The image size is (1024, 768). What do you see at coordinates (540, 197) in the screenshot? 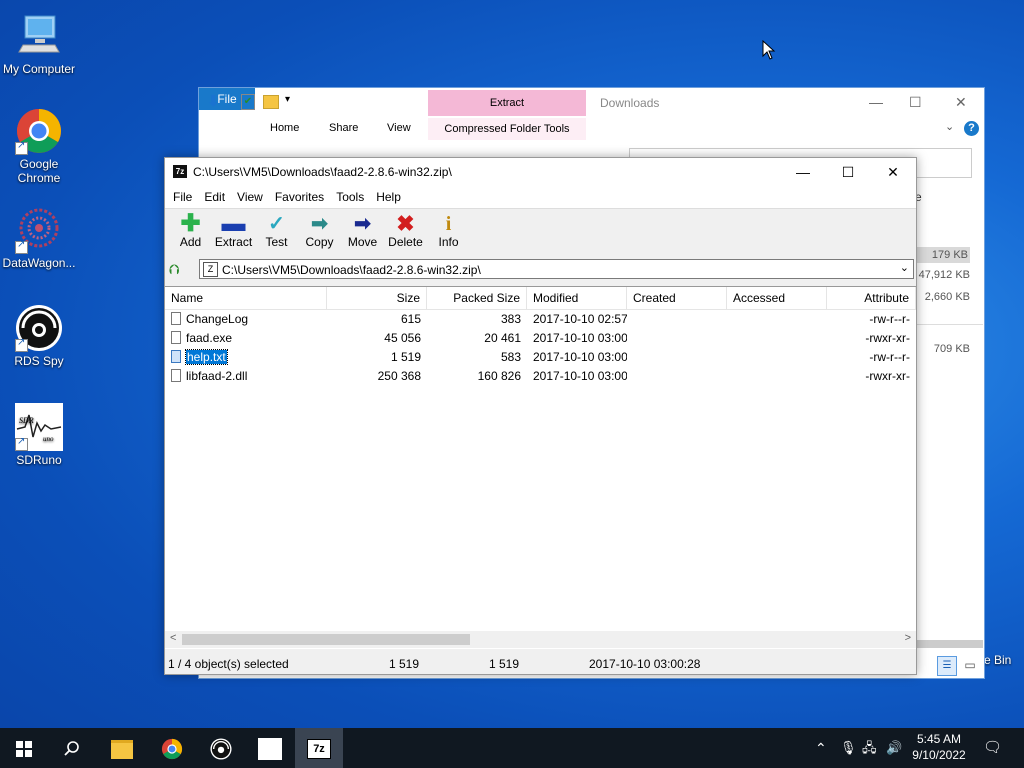
I see `menu-bar: File Edit View Favorites Tools Help` at bounding box center [540, 197].